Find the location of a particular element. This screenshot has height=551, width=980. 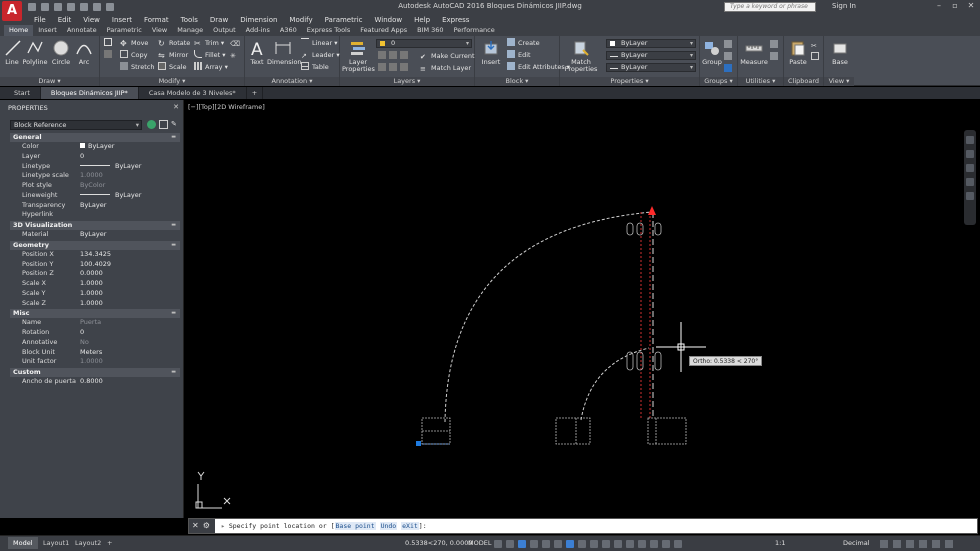

option-undo: Undo is located at coordinates (388, 526).